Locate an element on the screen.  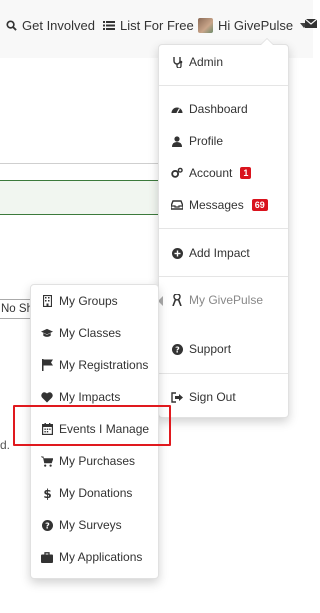
graduation-cap-icon is located at coordinates (47, 333).